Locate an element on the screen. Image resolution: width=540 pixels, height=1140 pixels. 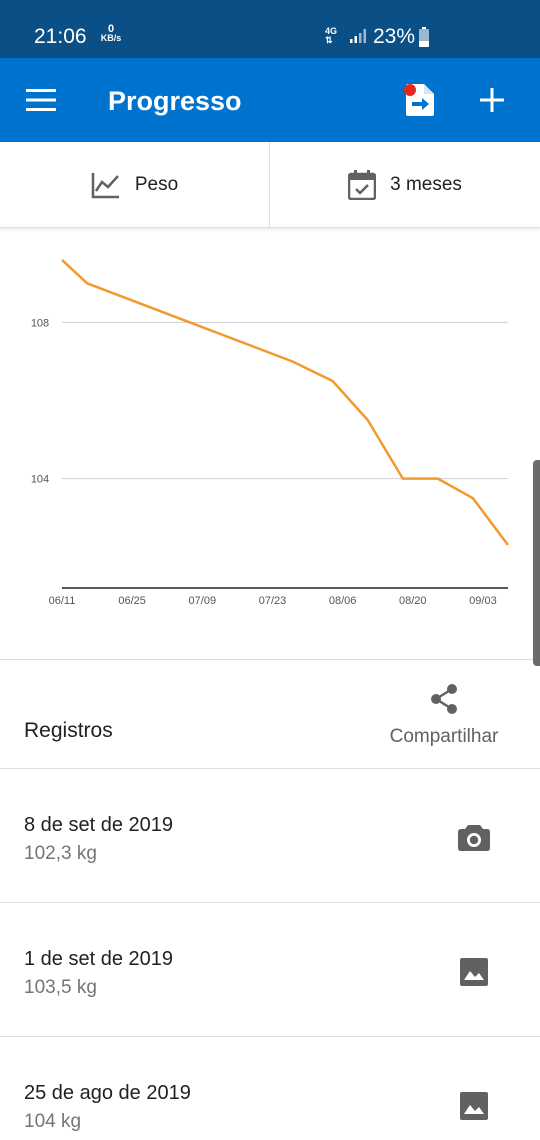
record-row: 1 de set de 2019 103,5 kg is located at coordinates (270, 970).